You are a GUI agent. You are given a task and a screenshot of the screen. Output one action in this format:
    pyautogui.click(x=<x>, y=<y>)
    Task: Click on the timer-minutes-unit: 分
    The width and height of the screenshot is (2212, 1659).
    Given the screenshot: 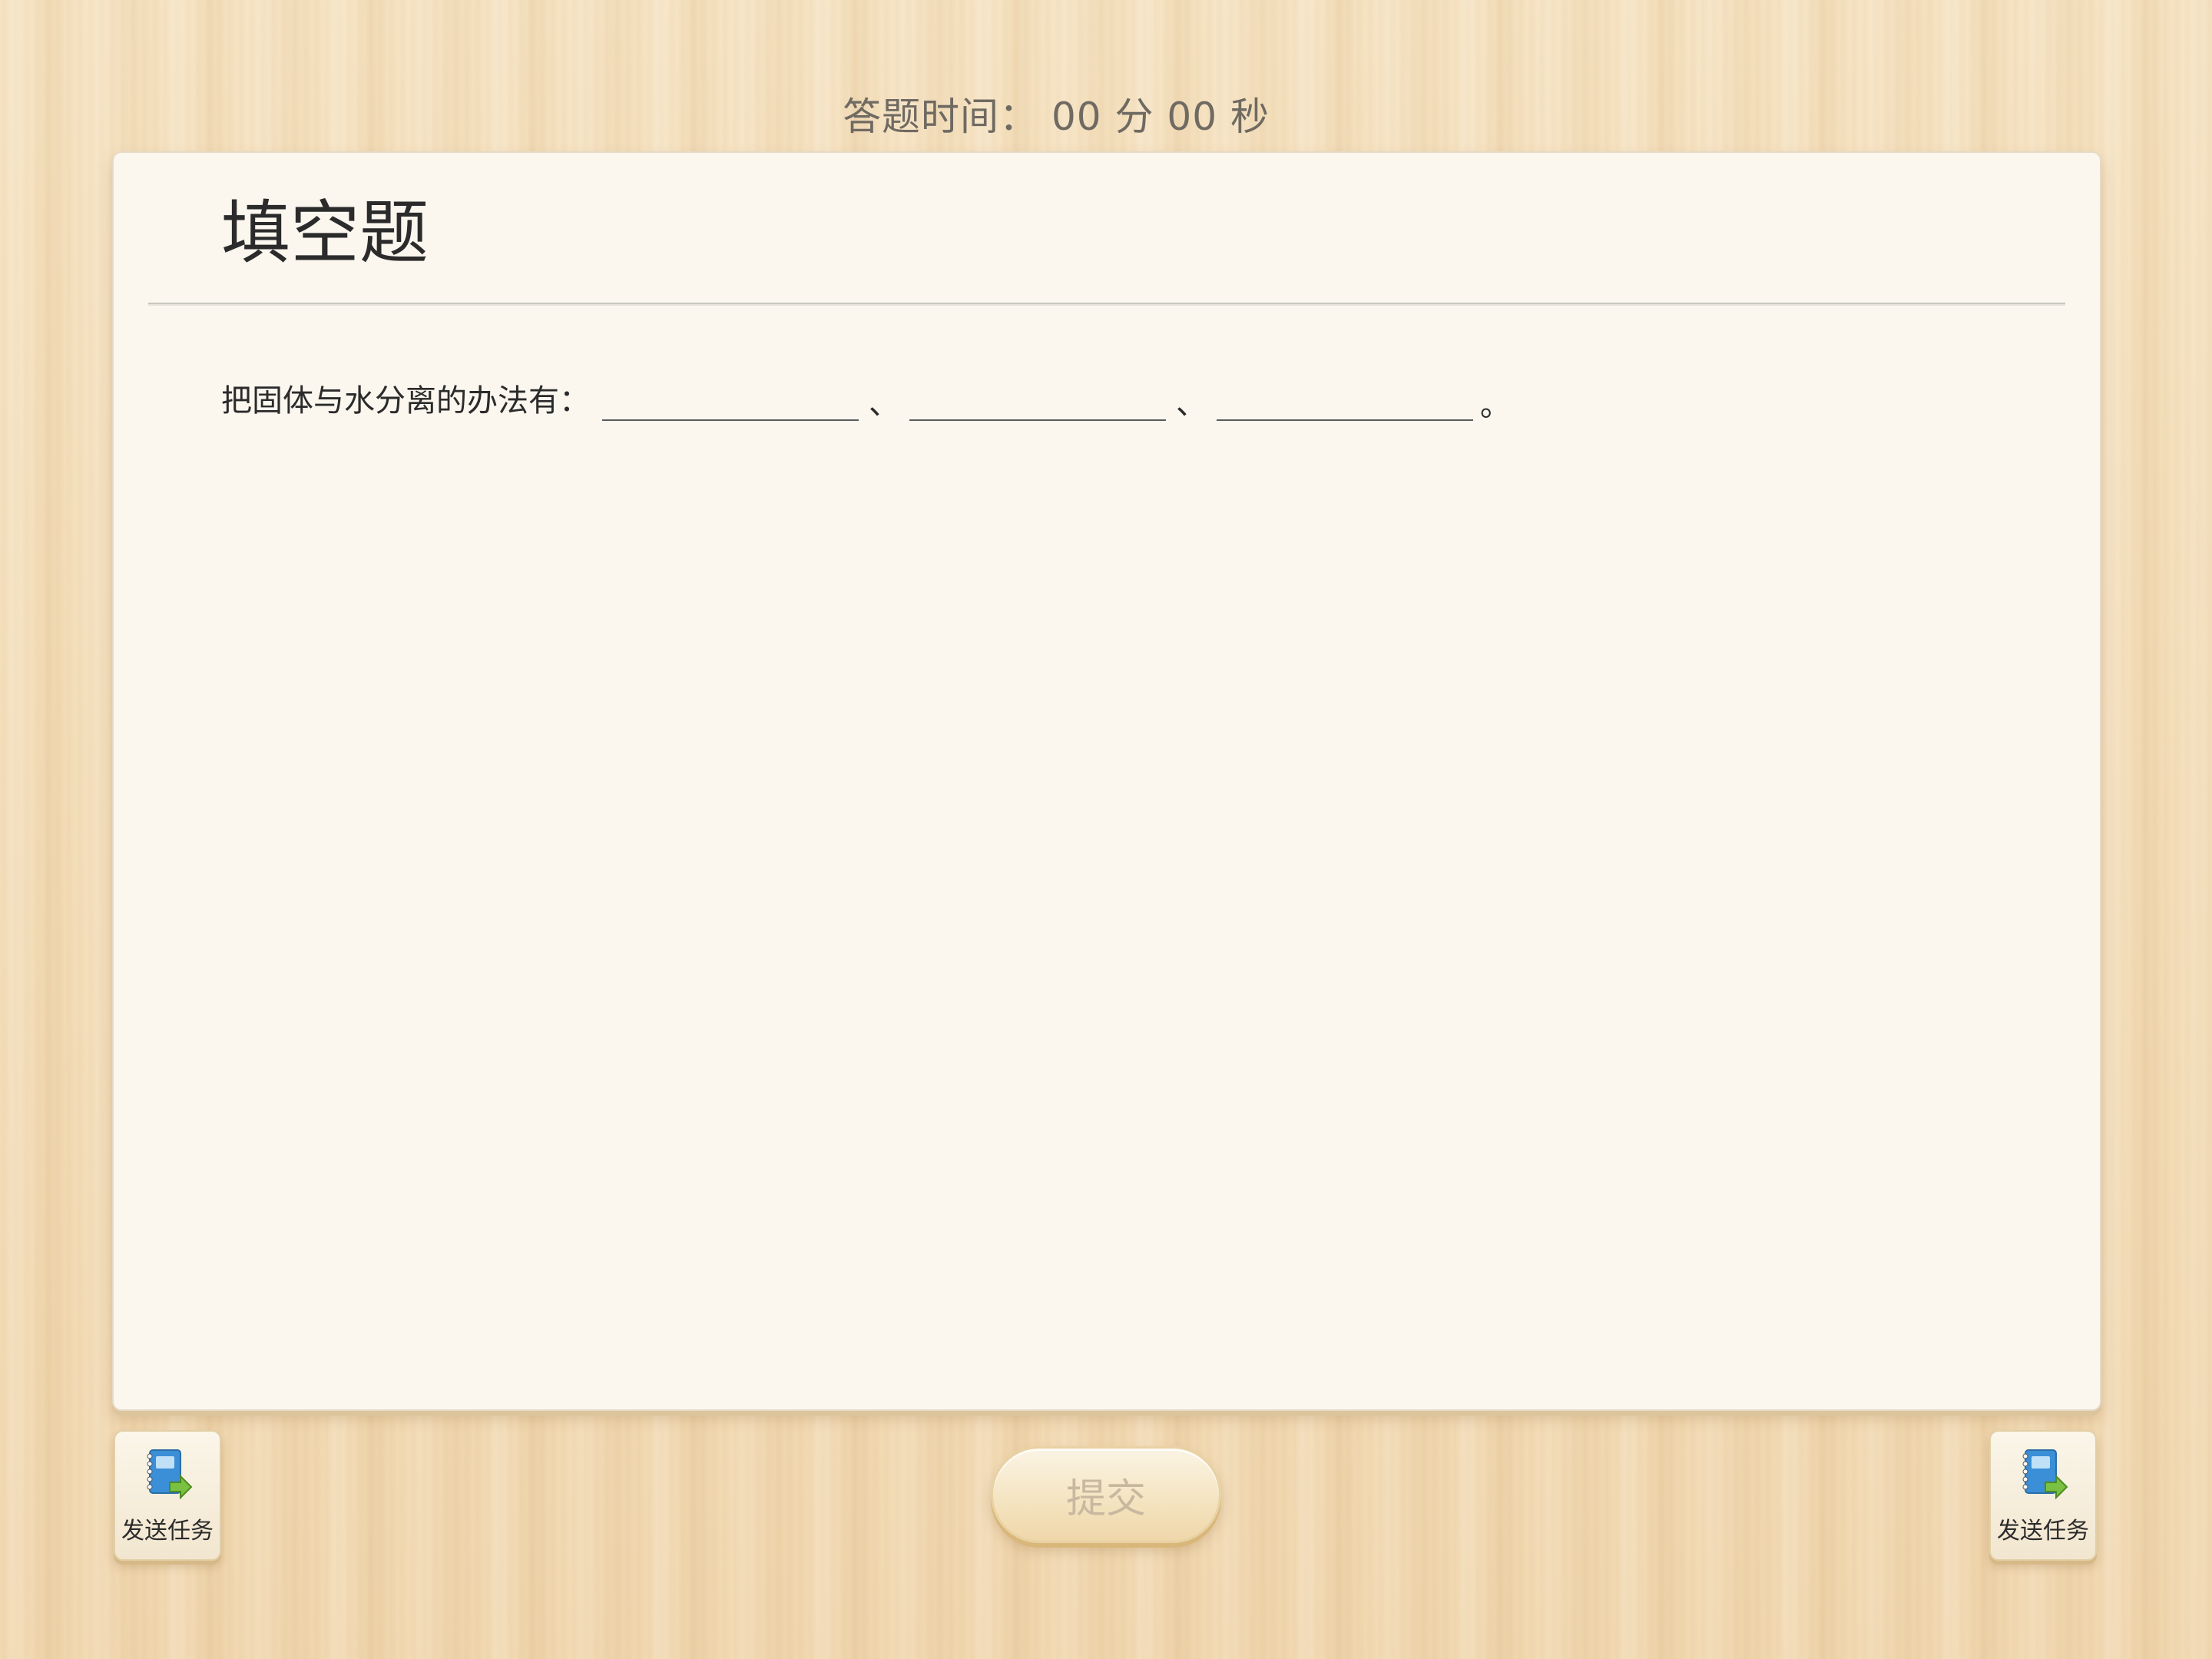 What is the action you would take?
    pyautogui.click(x=1134, y=117)
    